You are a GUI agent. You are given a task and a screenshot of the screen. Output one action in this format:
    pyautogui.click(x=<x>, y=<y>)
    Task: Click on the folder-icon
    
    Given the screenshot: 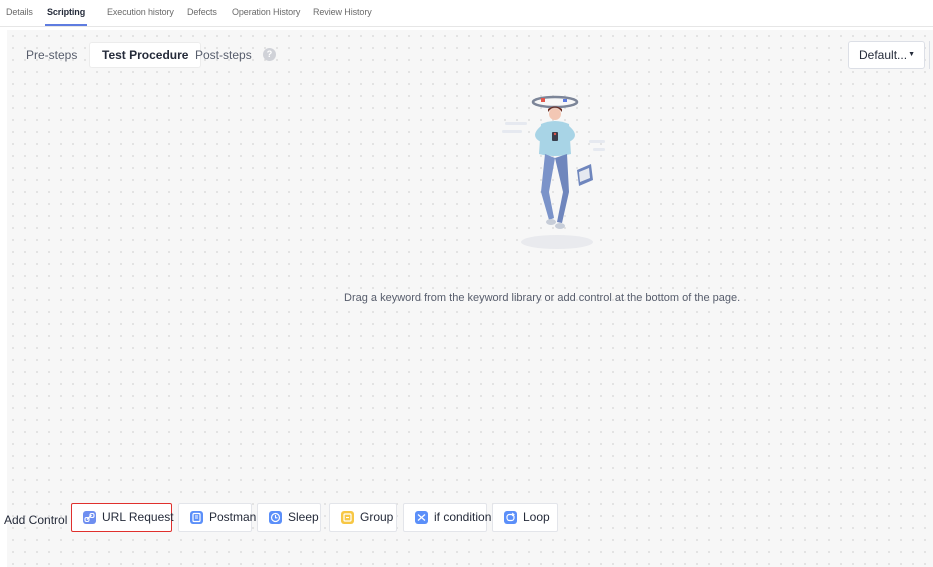 What is the action you would take?
    pyautogui.click(x=347, y=517)
    